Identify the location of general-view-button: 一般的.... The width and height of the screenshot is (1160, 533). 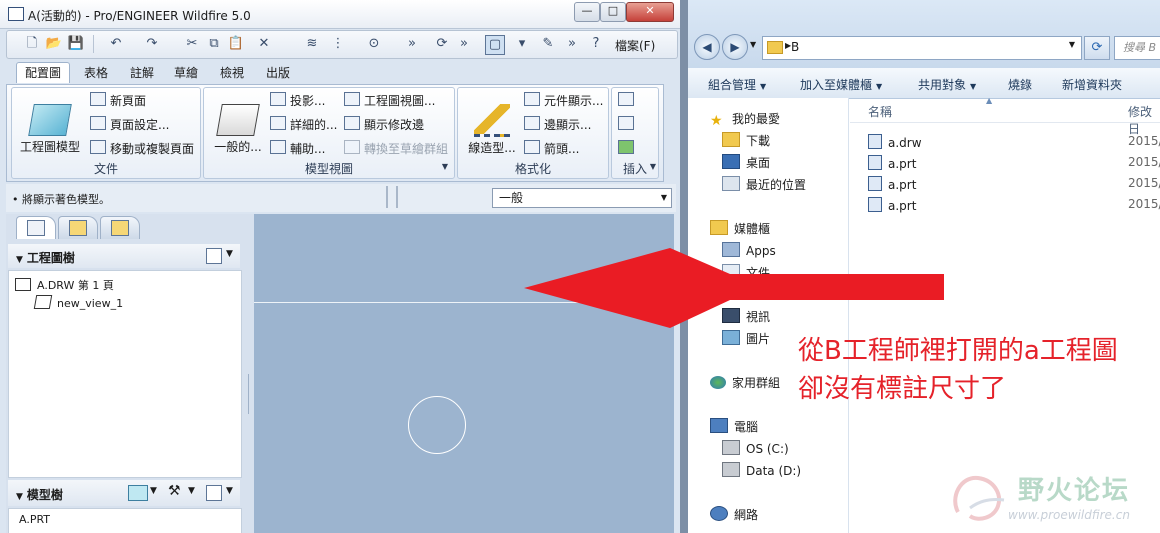
(238, 129).